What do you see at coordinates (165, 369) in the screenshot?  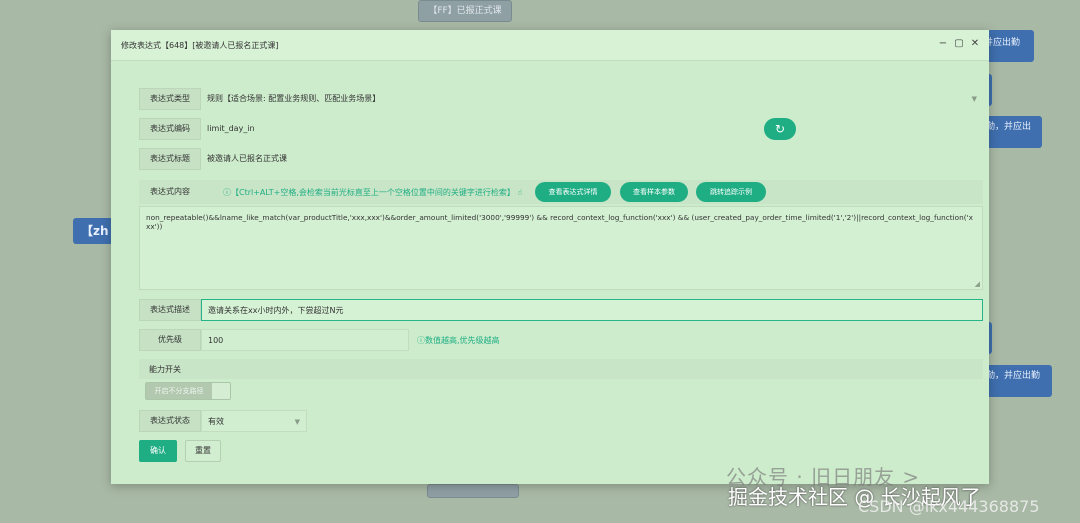 I see `ability-switch-label: 能力开关` at bounding box center [165, 369].